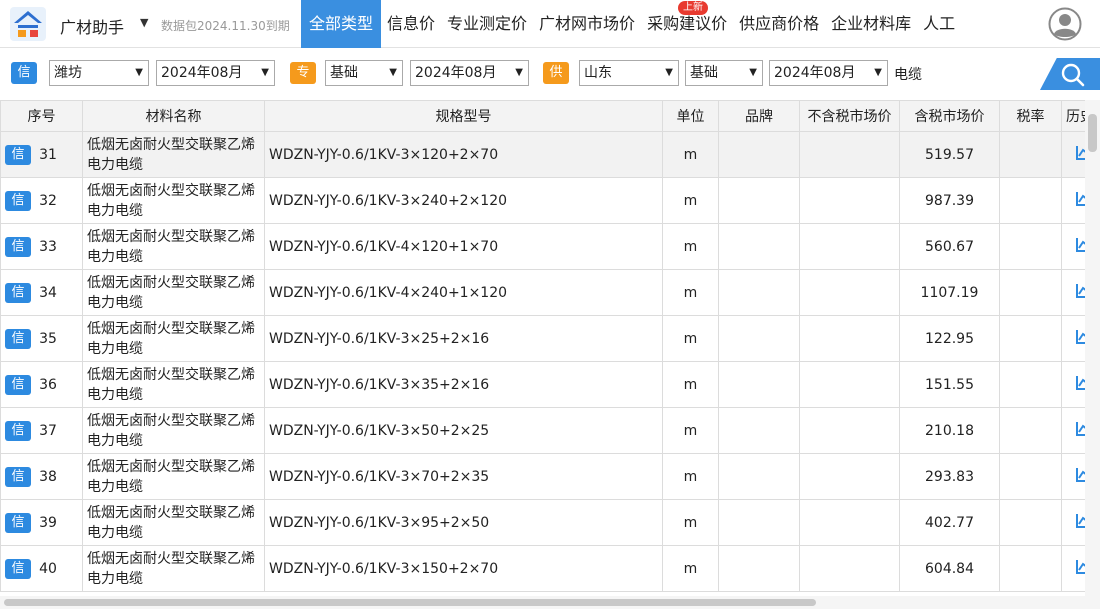 The height and width of the screenshot is (609, 1100). I want to click on tab-info-price: 信息价, so click(411, 24).